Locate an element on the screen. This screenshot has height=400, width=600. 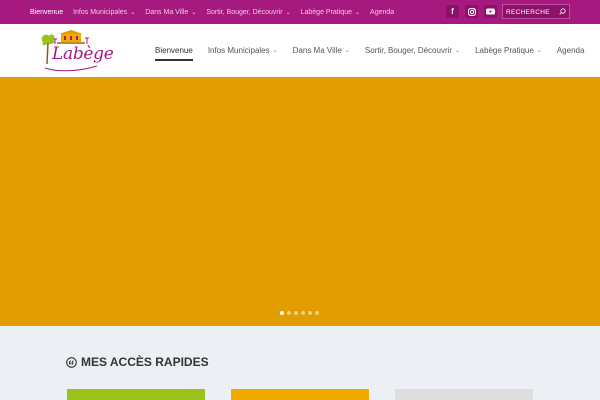
instagram-icon is located at coordinates (471, 11).